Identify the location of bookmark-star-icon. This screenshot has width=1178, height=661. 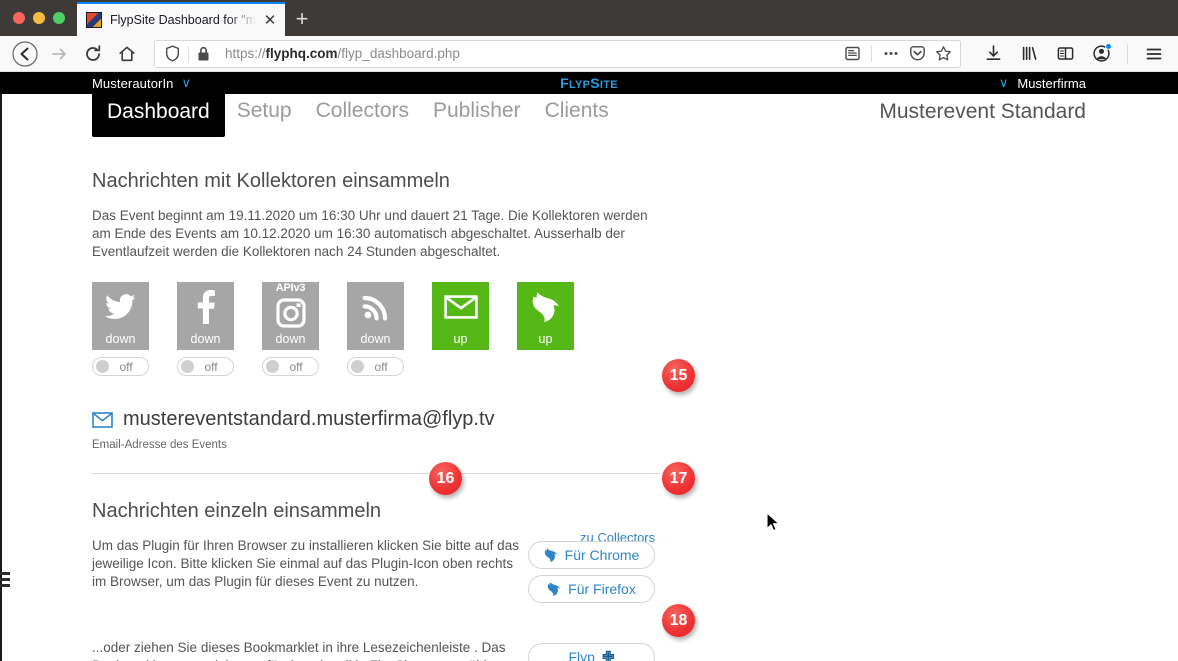
(943, 53).